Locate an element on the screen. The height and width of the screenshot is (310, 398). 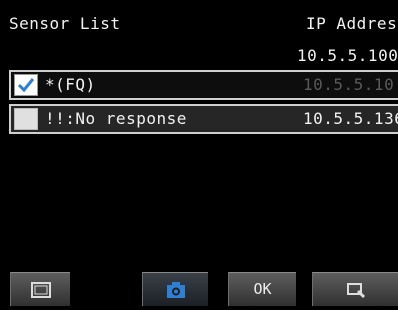
camera-button is located at coordinates (175, 289).